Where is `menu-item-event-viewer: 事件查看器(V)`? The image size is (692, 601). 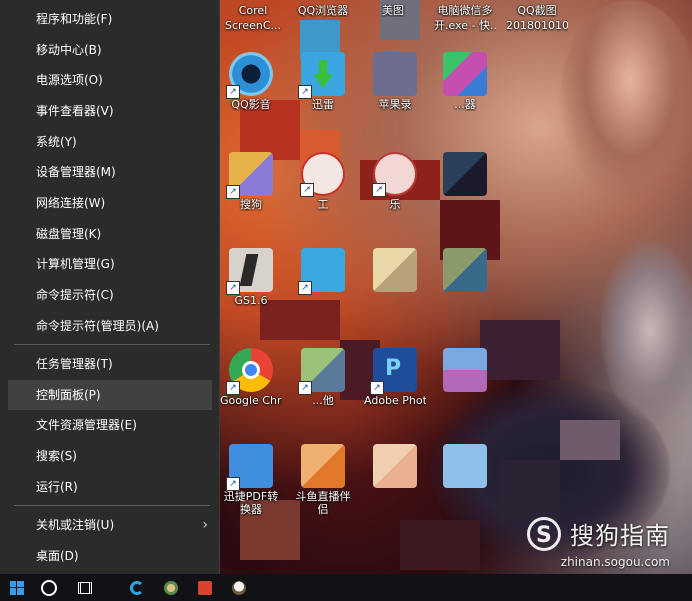
menu-item-event-viewer: 事件查看器(V) is located at coordinates (110, 111).